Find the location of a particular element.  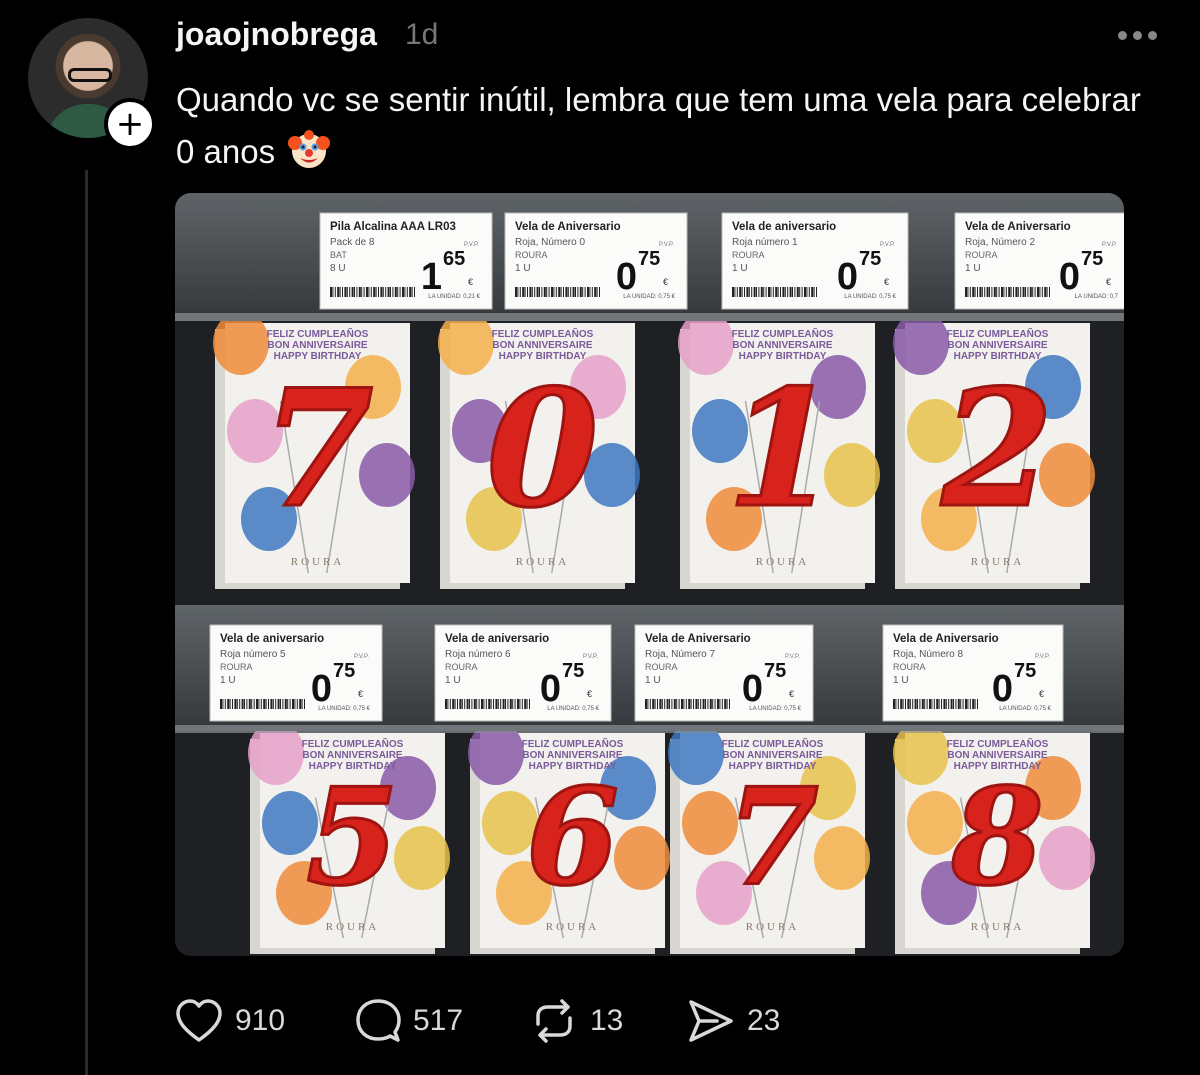

top-shelf-price-label-4-pvp: P.V.P. is located at coordinates (1109, 245).